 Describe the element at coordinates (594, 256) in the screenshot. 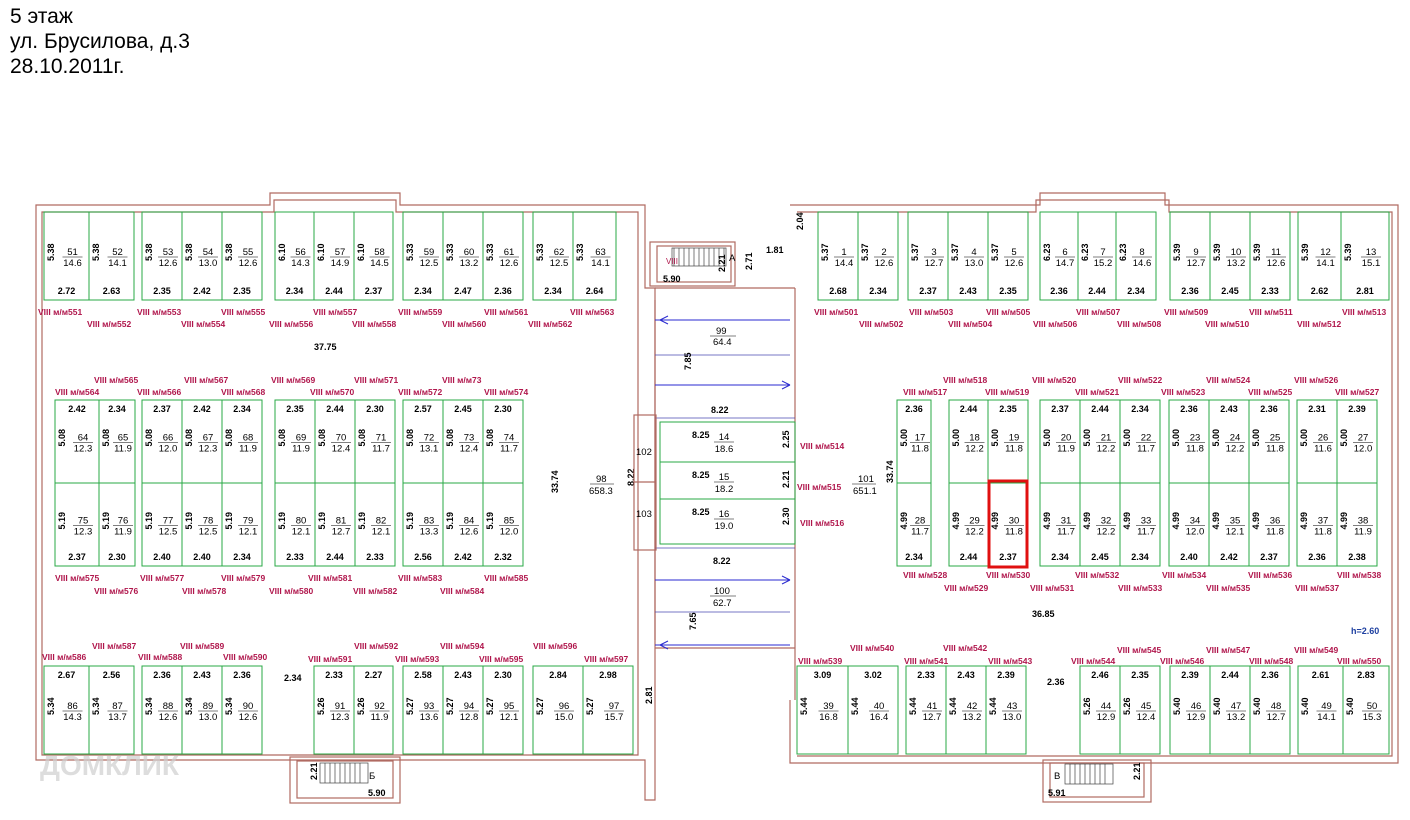

I see `parking-box: 6314.1 5.33 2.64` at that location.